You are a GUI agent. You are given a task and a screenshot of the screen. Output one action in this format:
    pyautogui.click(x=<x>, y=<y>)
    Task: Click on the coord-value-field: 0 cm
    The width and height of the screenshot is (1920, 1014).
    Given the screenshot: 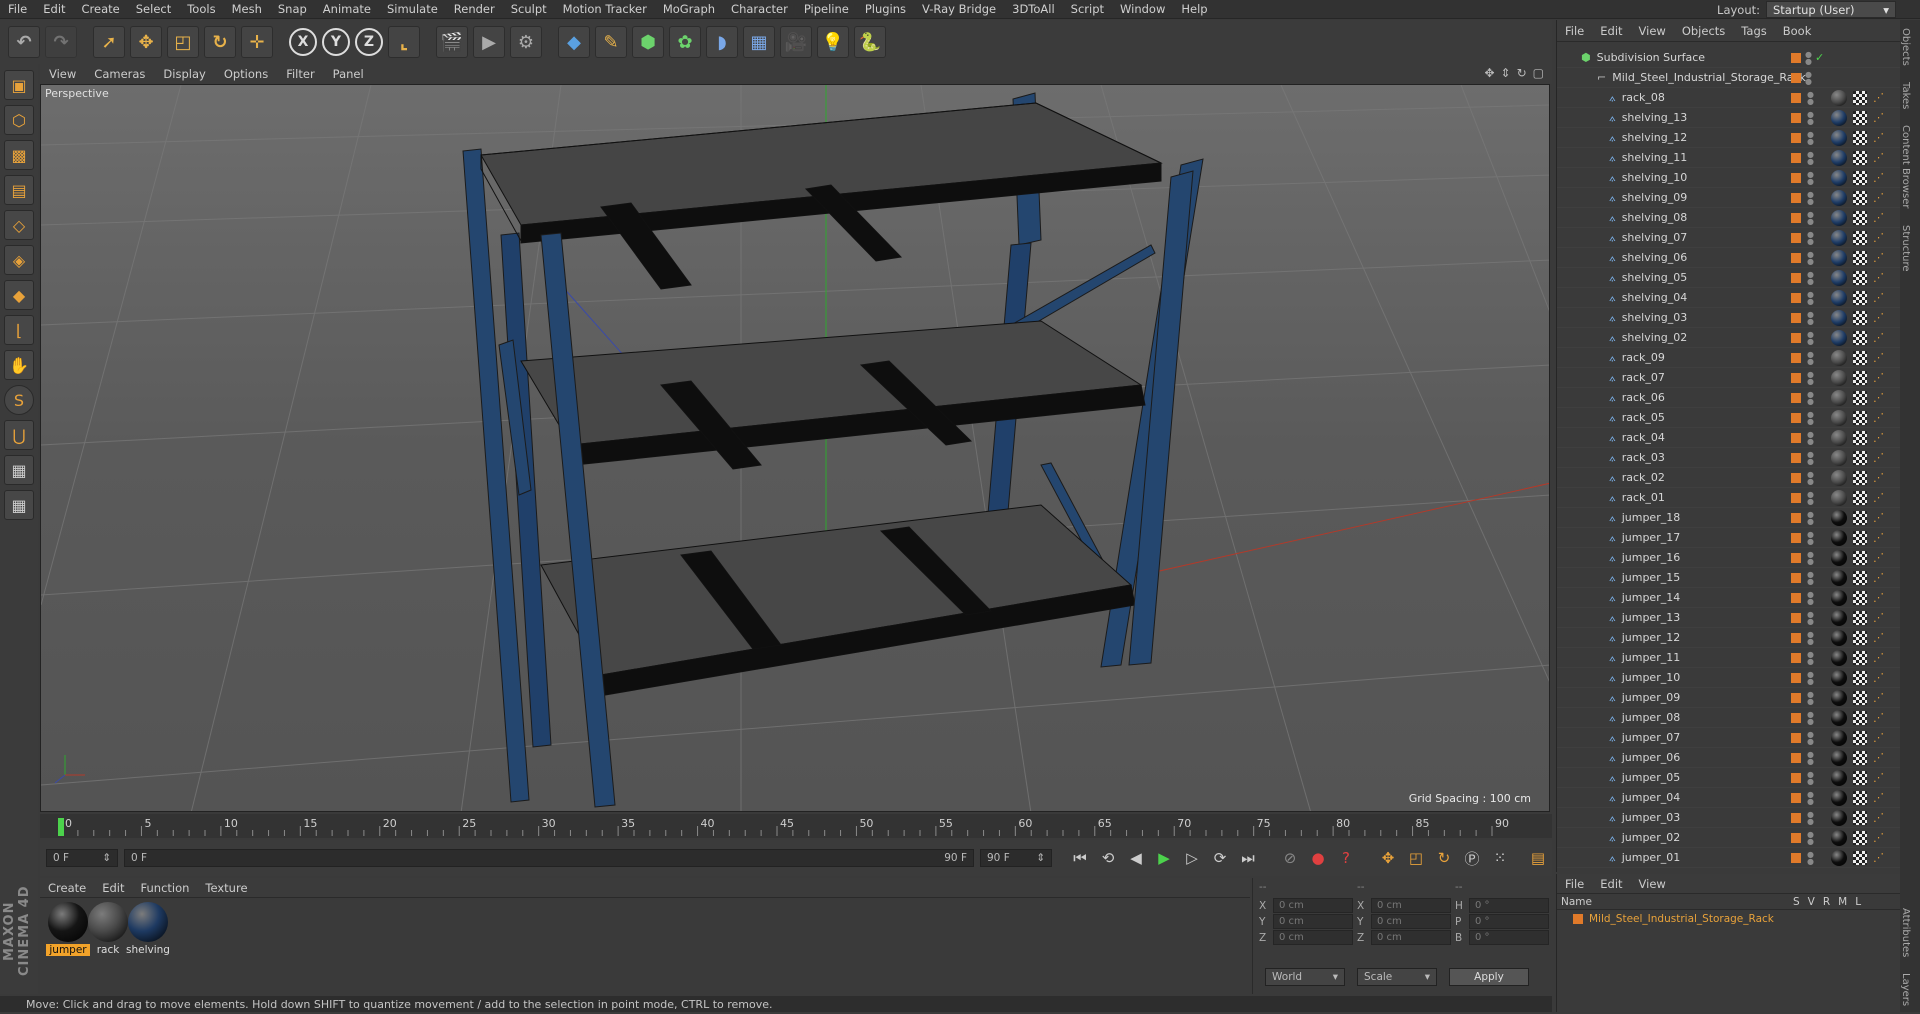 What is the action you would take?
    pyautogui.click(x=1411, y=921)
    